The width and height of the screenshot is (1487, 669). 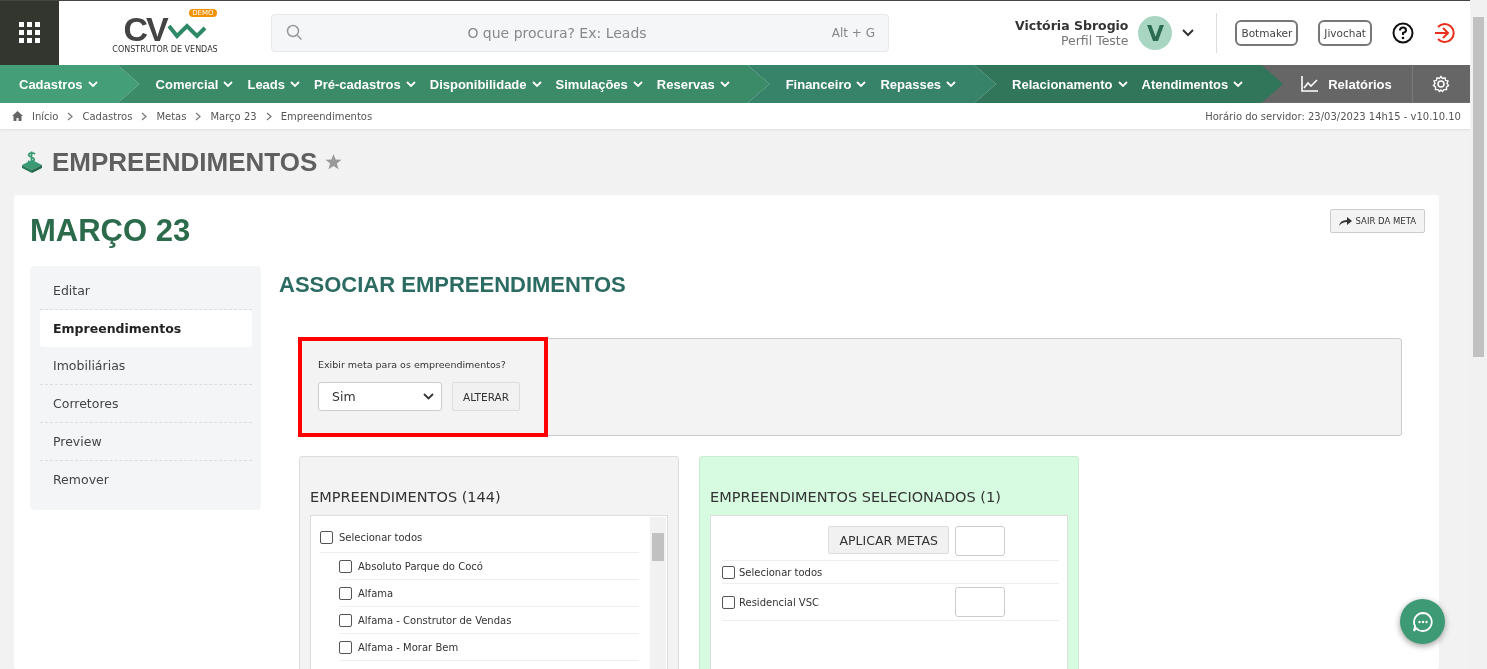 I want to click on checkbox-label: Residencial VSC, so click(x=779, y=602).